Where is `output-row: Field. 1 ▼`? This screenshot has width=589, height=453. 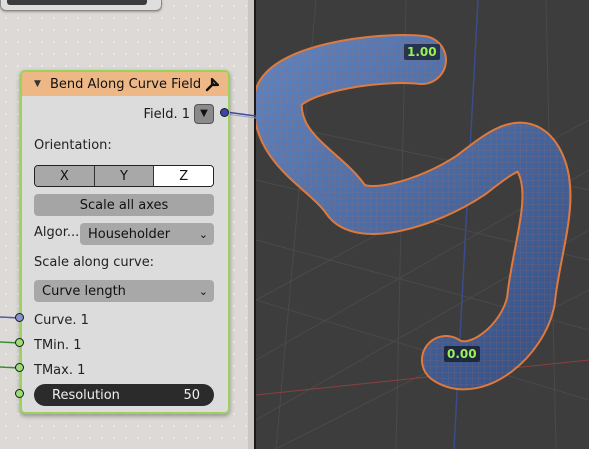 output-row: Field. 1 ▼ is located at coordinates (125, 114).